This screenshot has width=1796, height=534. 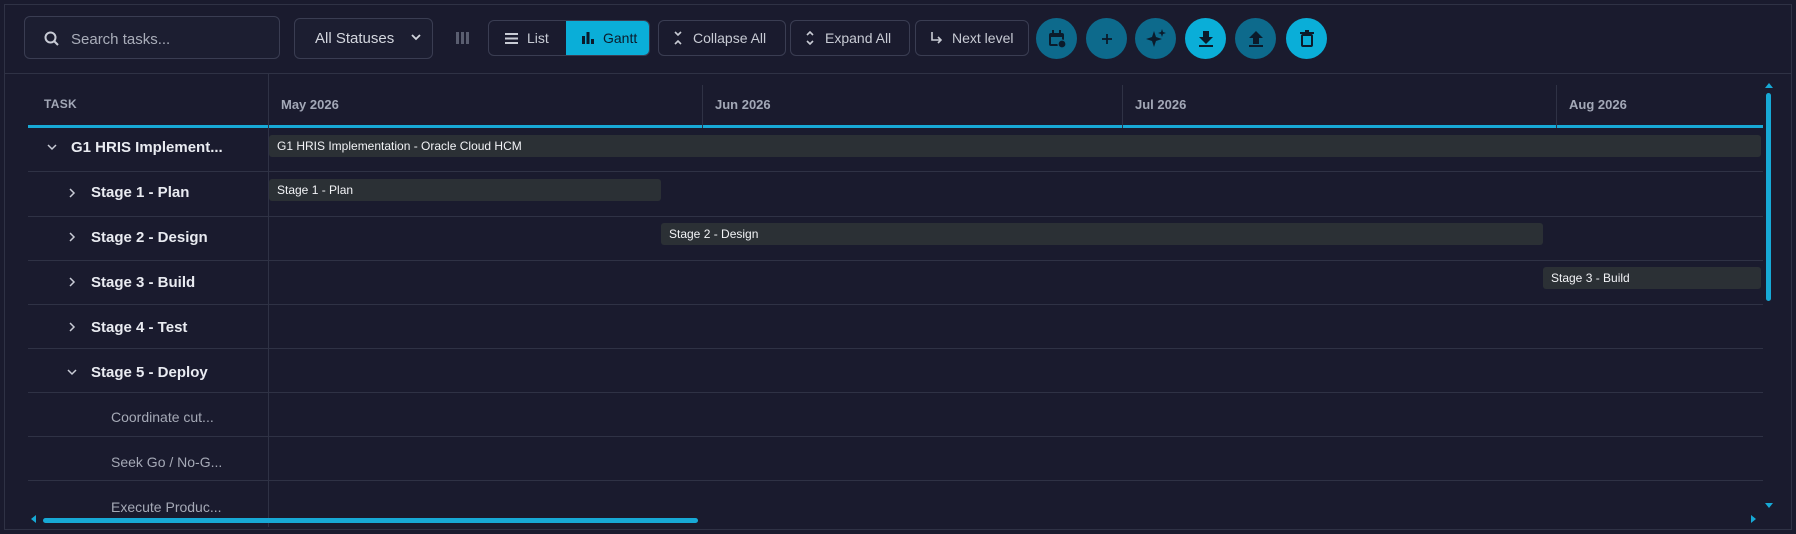 What do you see at coordinates (810, 38) in the screenshot?
I see `expand-icon` at bounding box center [810, 38].